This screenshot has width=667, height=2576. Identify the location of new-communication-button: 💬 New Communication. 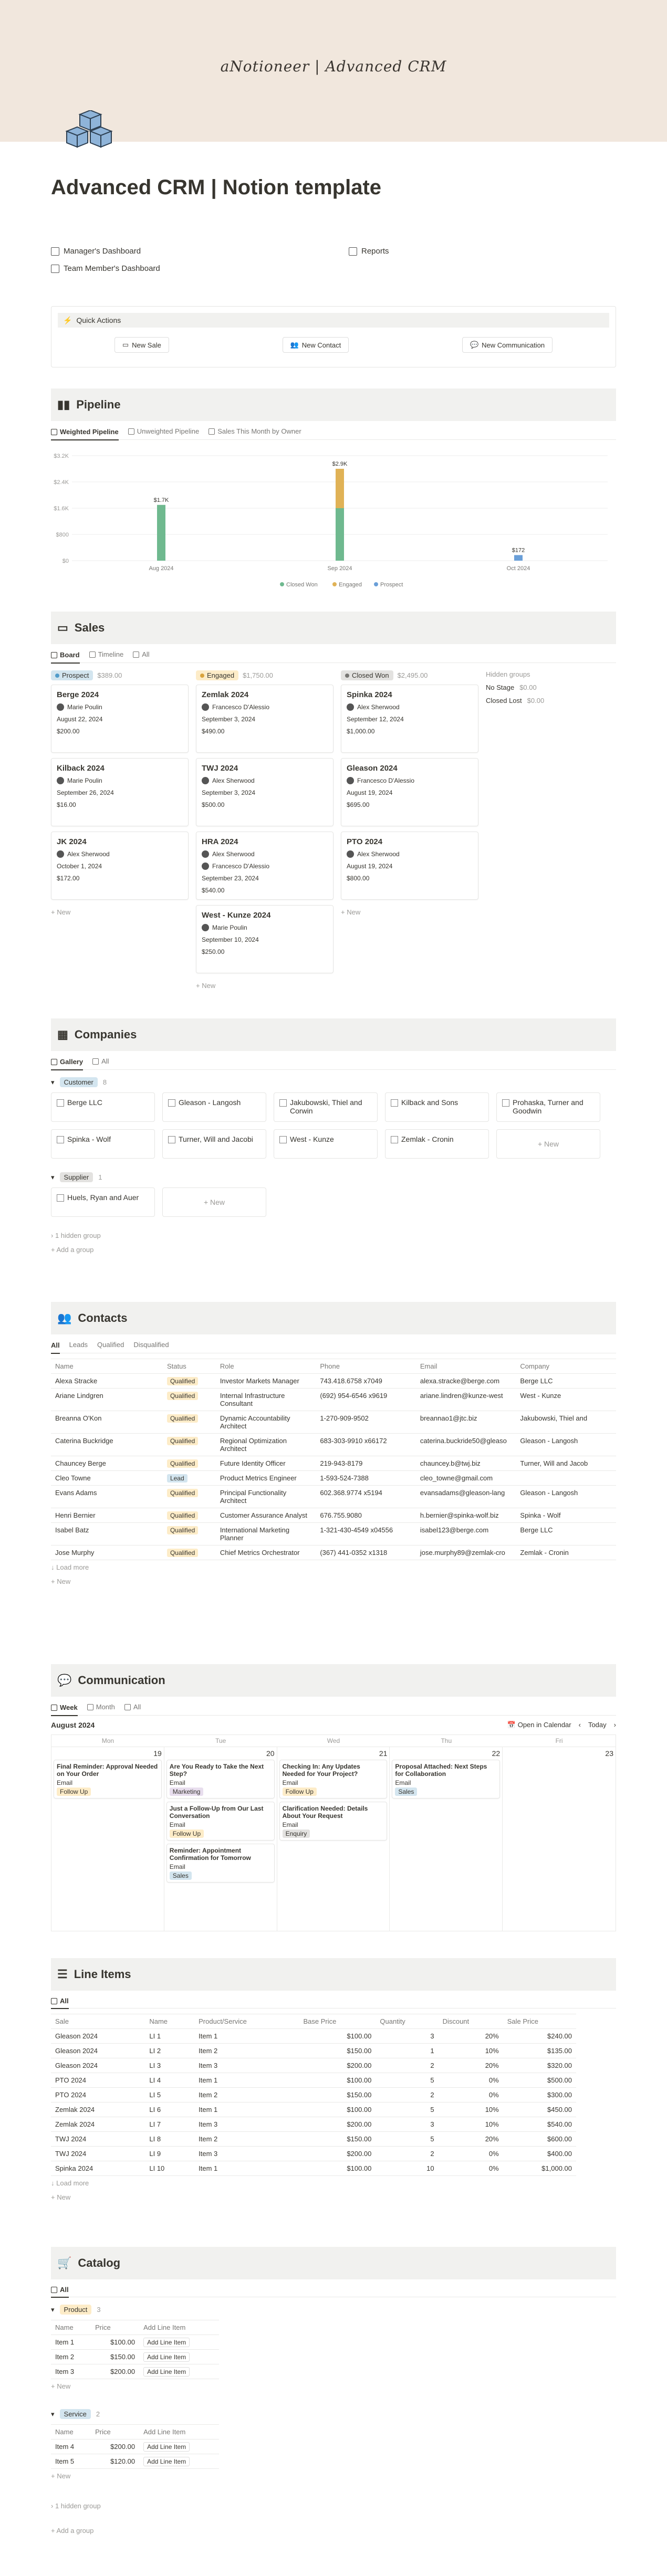
(507, 345).